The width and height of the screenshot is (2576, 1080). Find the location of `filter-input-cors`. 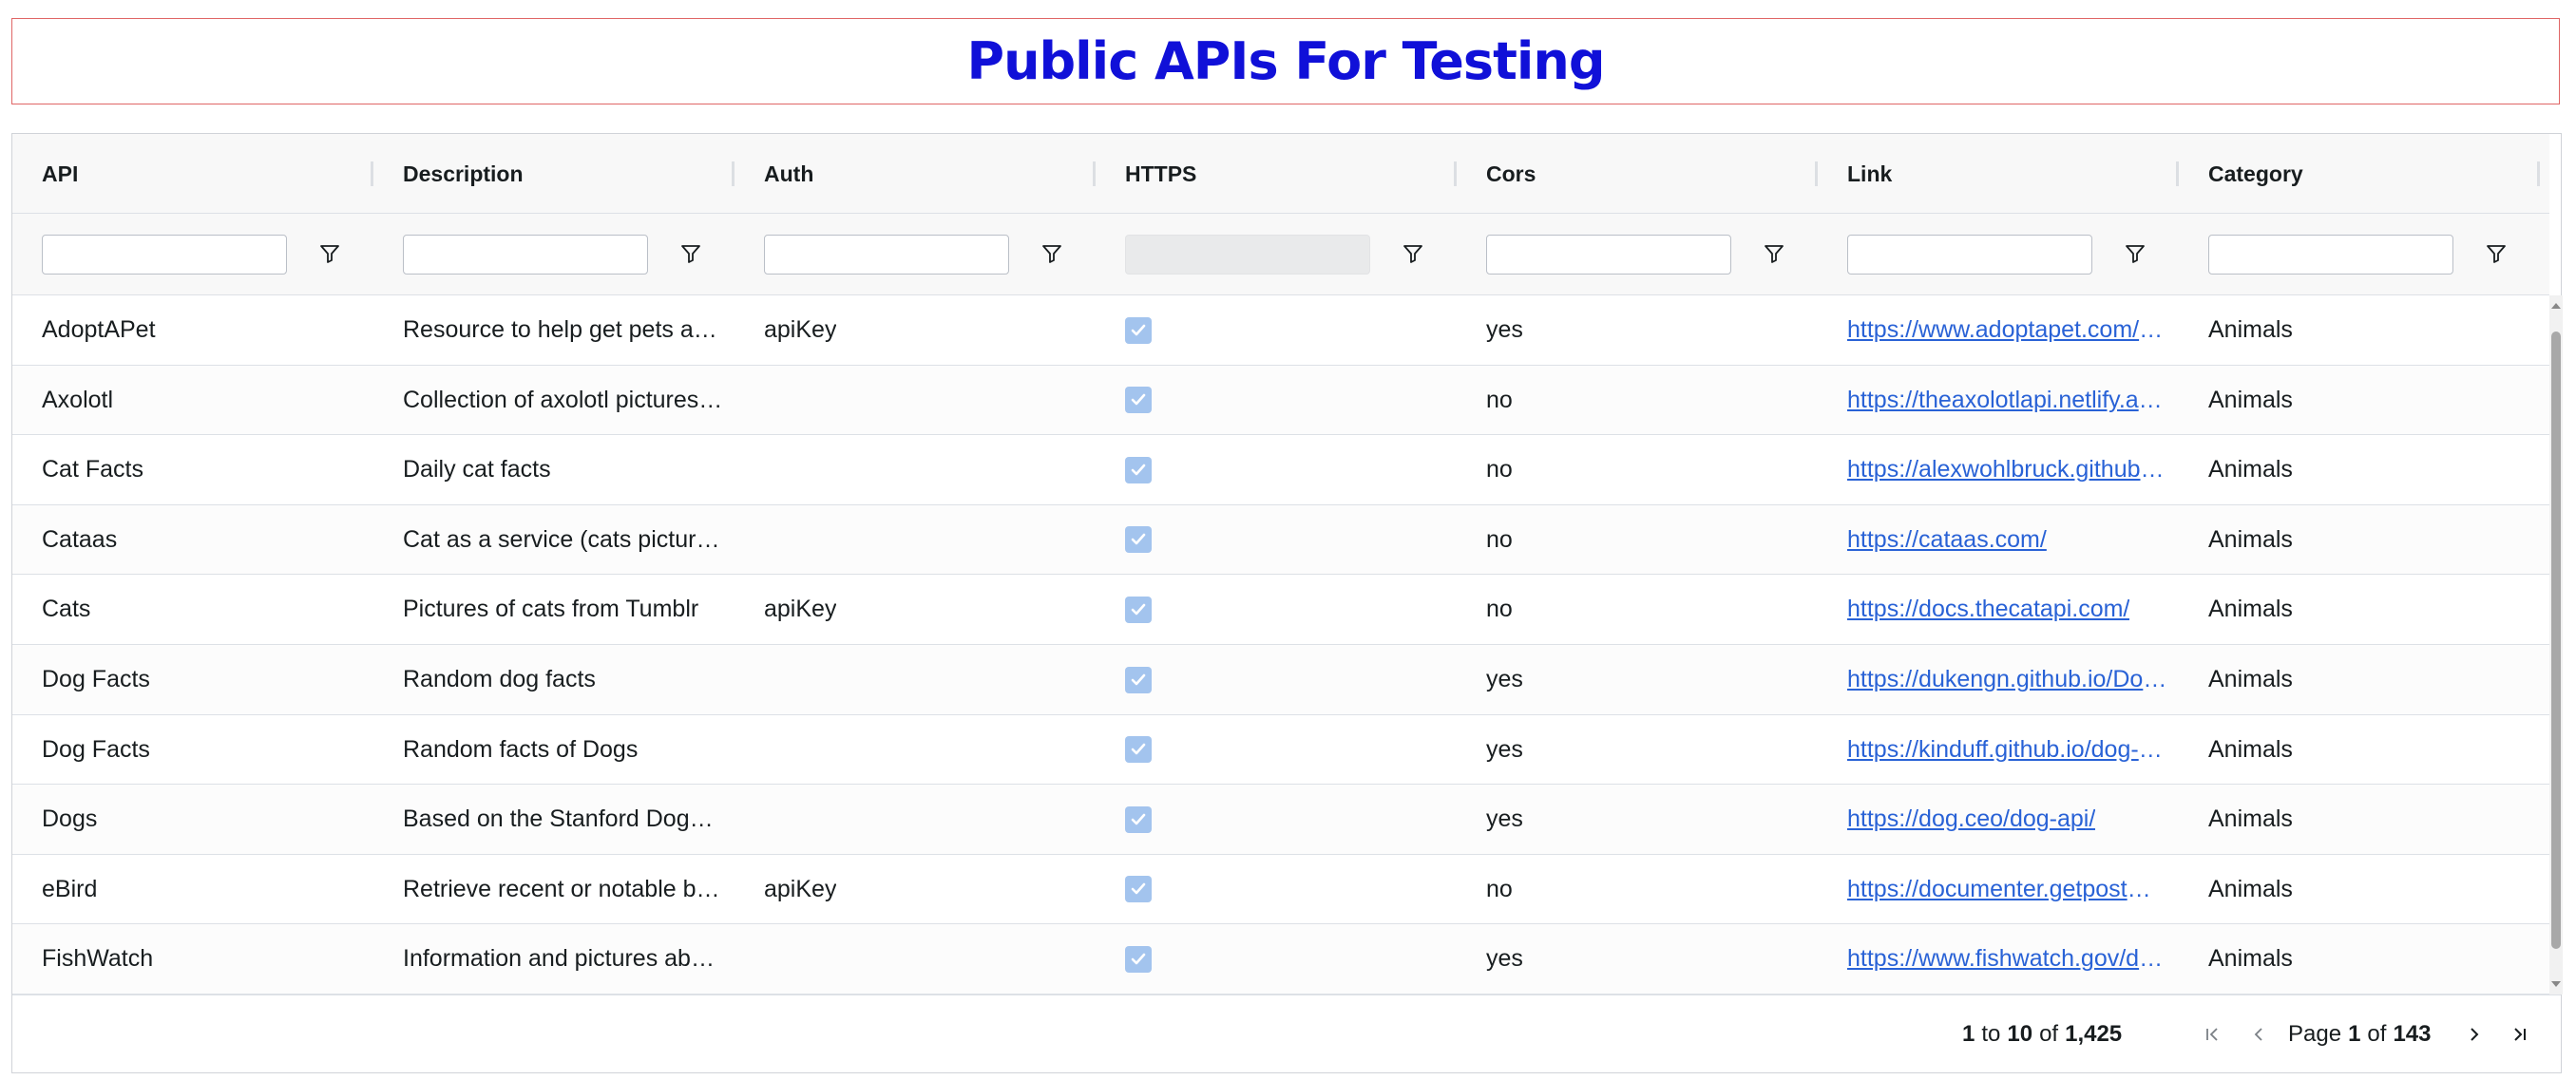

filter-input-cors is located at coordinates (1608, 255).